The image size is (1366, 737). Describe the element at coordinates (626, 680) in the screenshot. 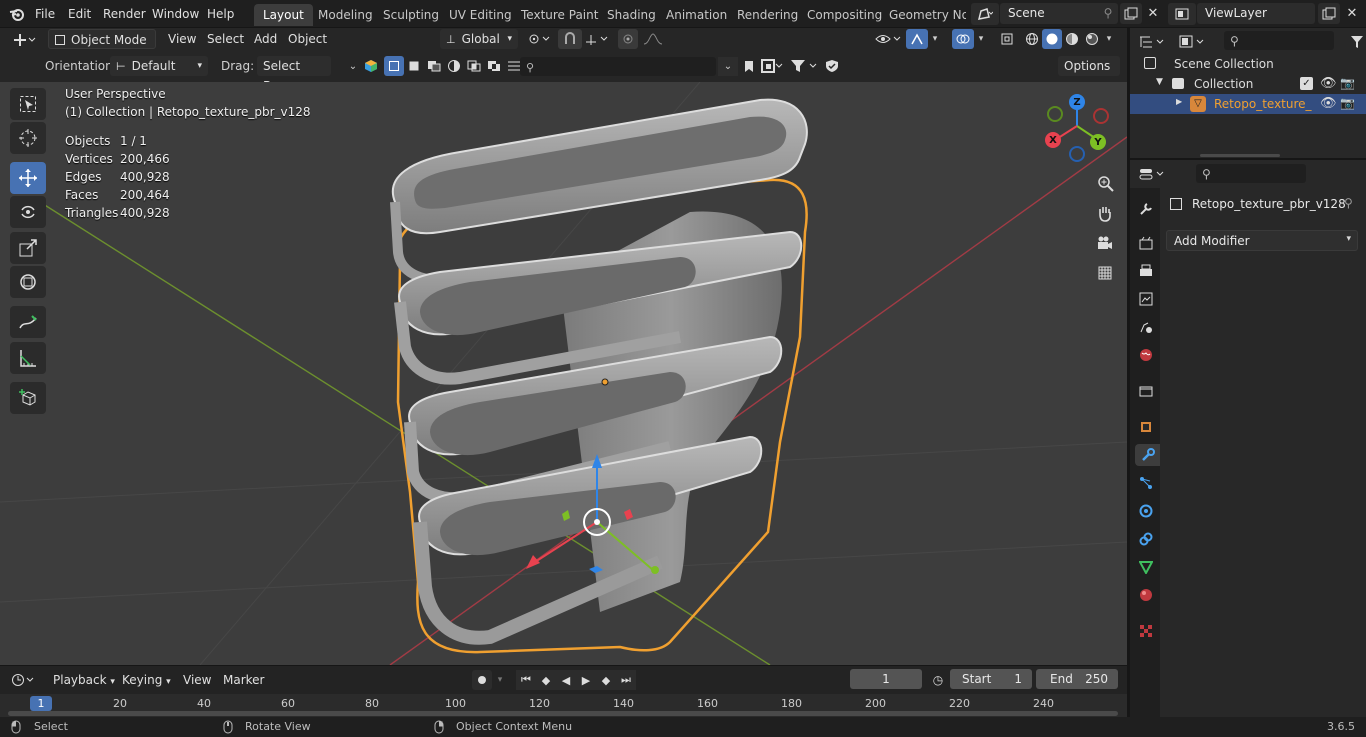

I see `jump-end-icon: ⏭` at that location.